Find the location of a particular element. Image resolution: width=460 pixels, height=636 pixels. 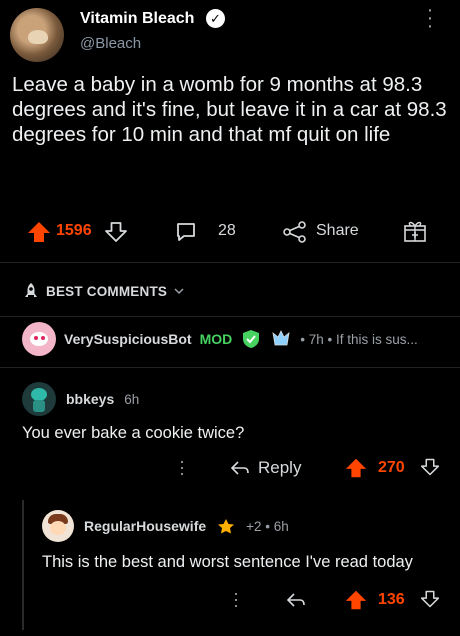

gift-icon is located at coordinates (415, 231).